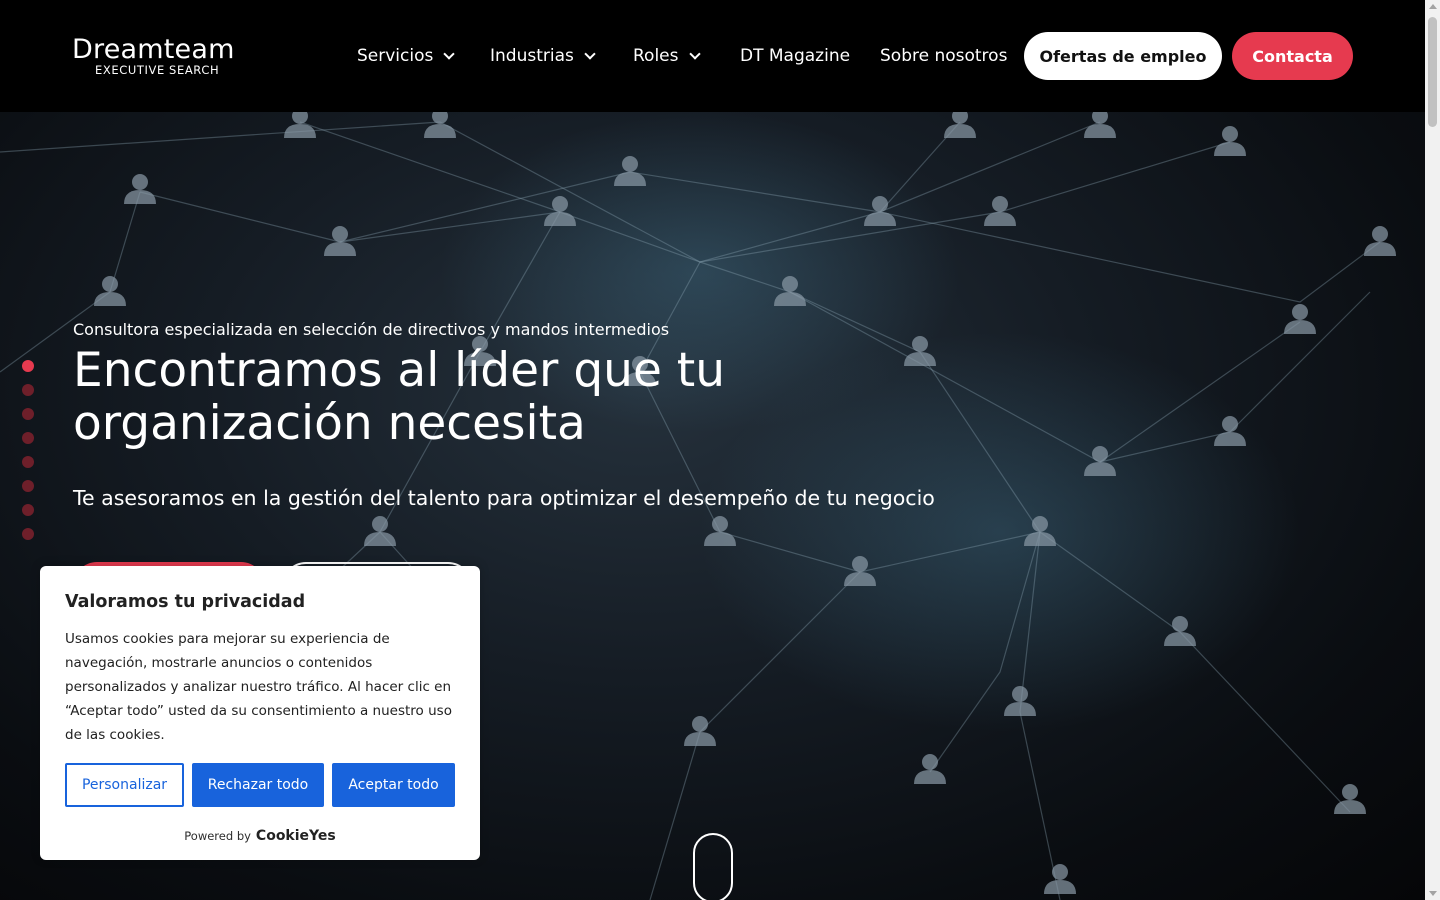 The width and height of the screenshot is (1440, 900). I want to click on cookie-title: Valoramos tu privacidad, so click(185, 602).